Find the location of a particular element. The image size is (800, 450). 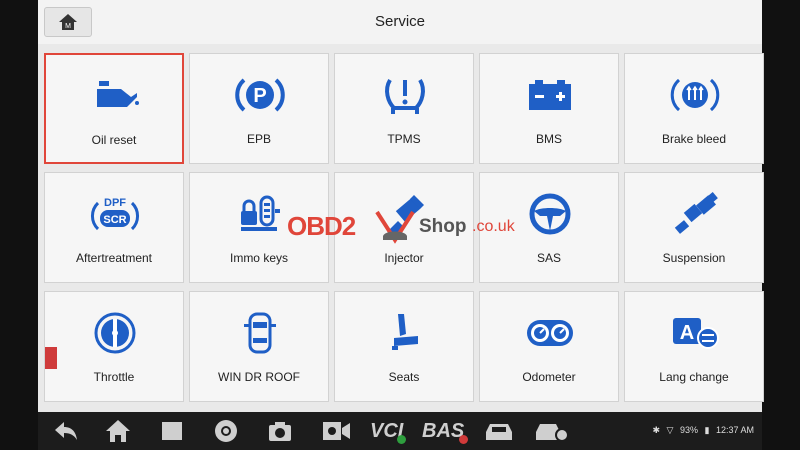

svg-text: P is located at coordinates (259, 96).